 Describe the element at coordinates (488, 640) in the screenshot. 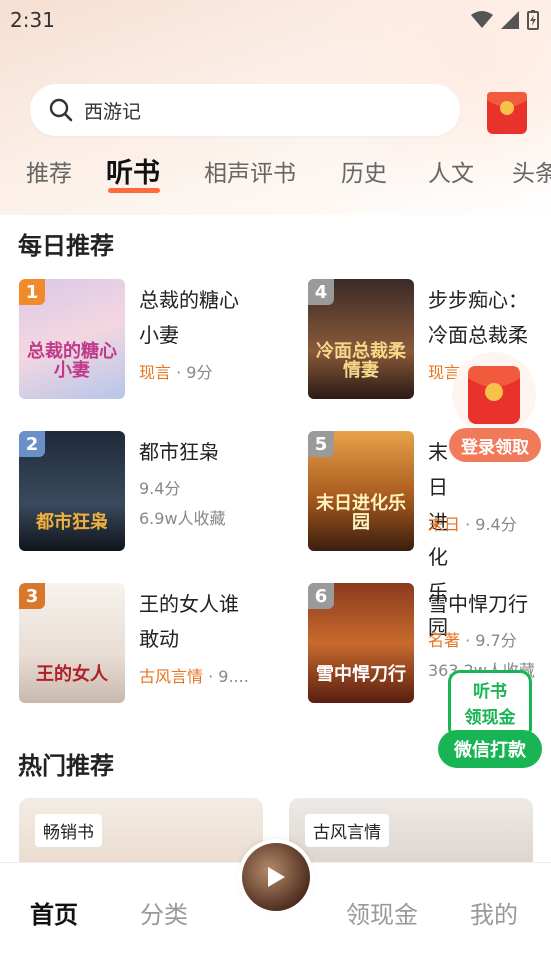

I see `book-score: · 9.7分` at that location.